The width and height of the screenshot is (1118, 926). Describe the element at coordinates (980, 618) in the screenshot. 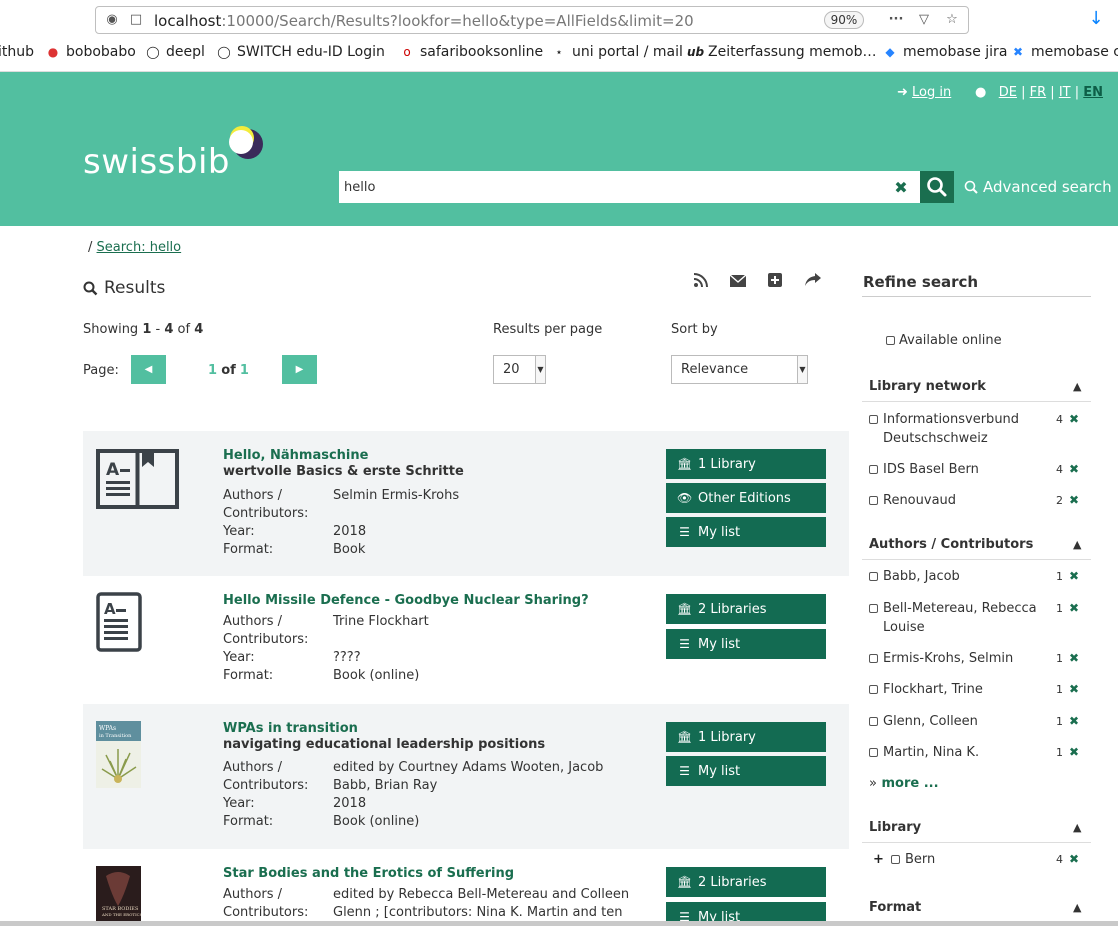

I see `facet-item: Bell-Metereau, Rebecca Louise 1 ✖` at that location.